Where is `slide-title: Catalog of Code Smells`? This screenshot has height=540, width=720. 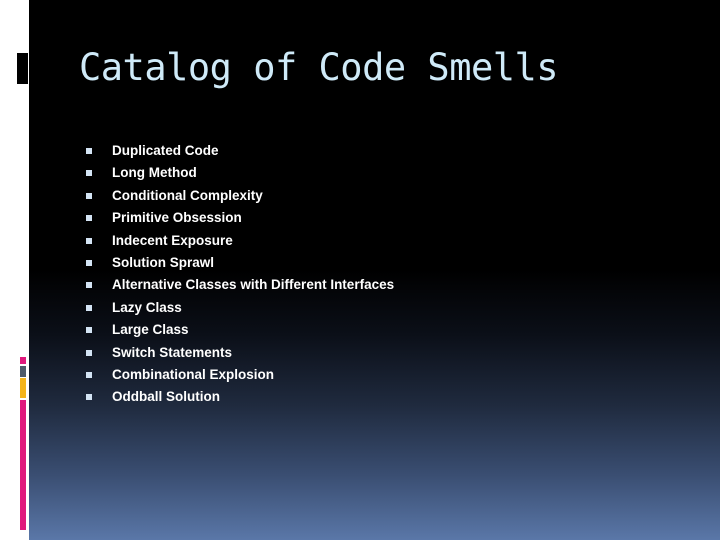 slide-title: Catalog of Code Smells is located at coordinates (319, 67).